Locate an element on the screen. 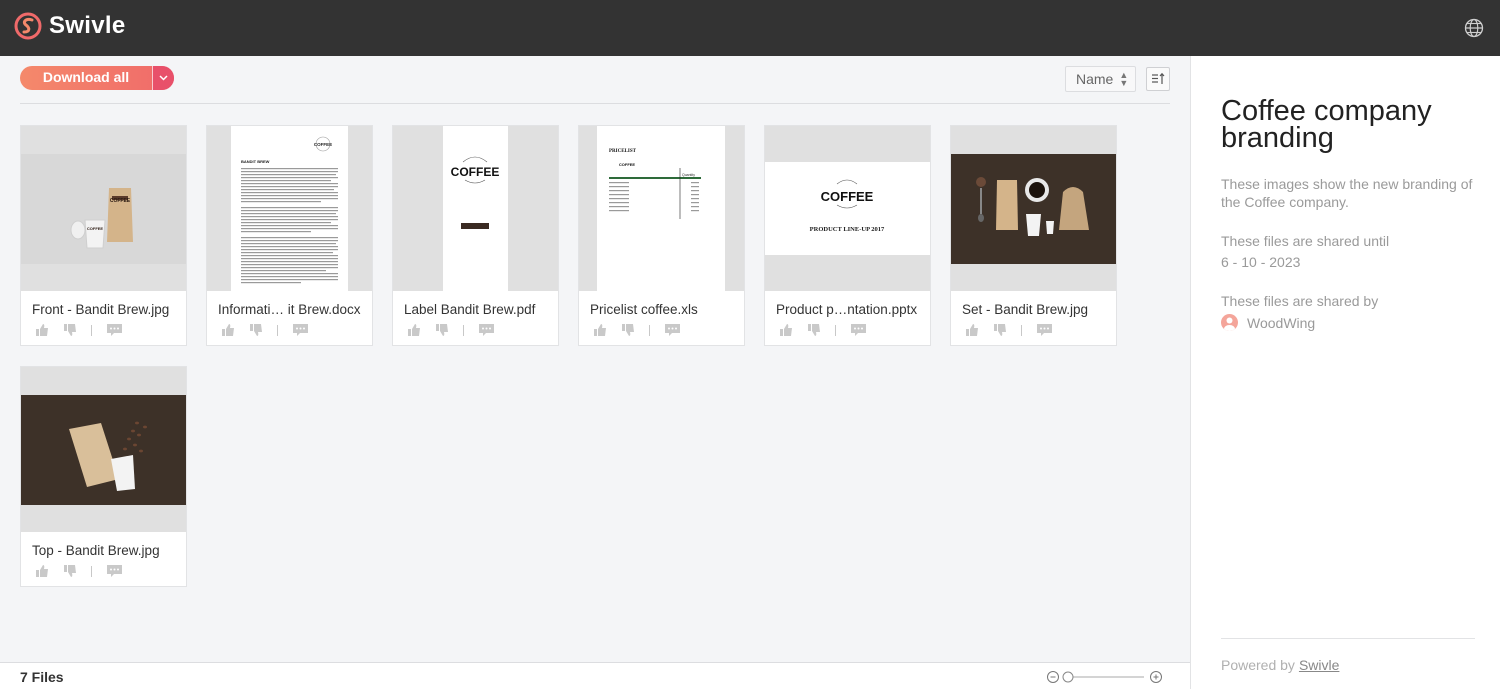  file-thumbnail: COFFEE PRODUCT LINE-UP 2017 is located at coordinates (847, 208).